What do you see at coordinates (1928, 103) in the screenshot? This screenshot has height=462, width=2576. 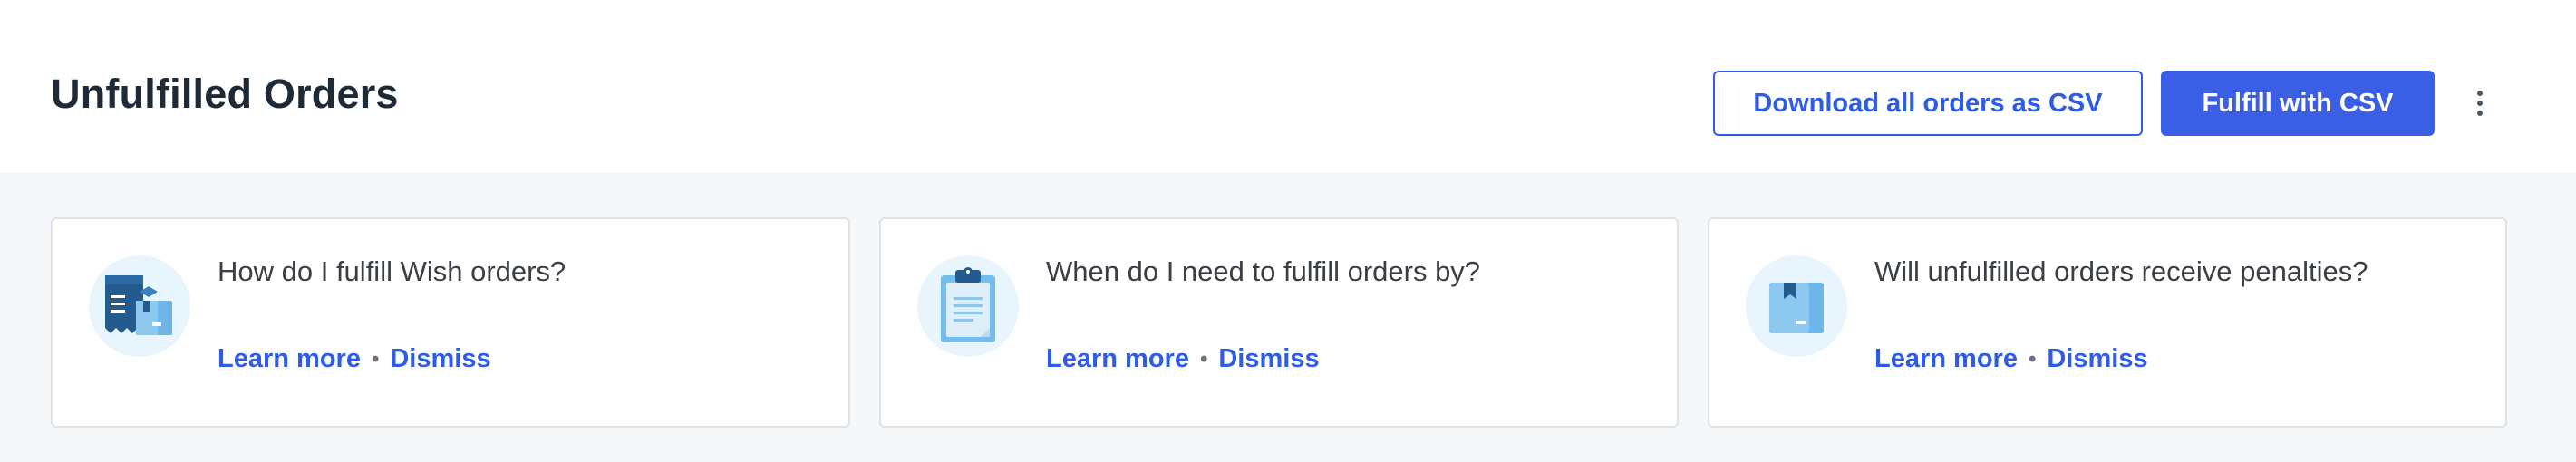 I see `download-csv-button: Download all orders as CSV` at bounding box center [1928, 103].